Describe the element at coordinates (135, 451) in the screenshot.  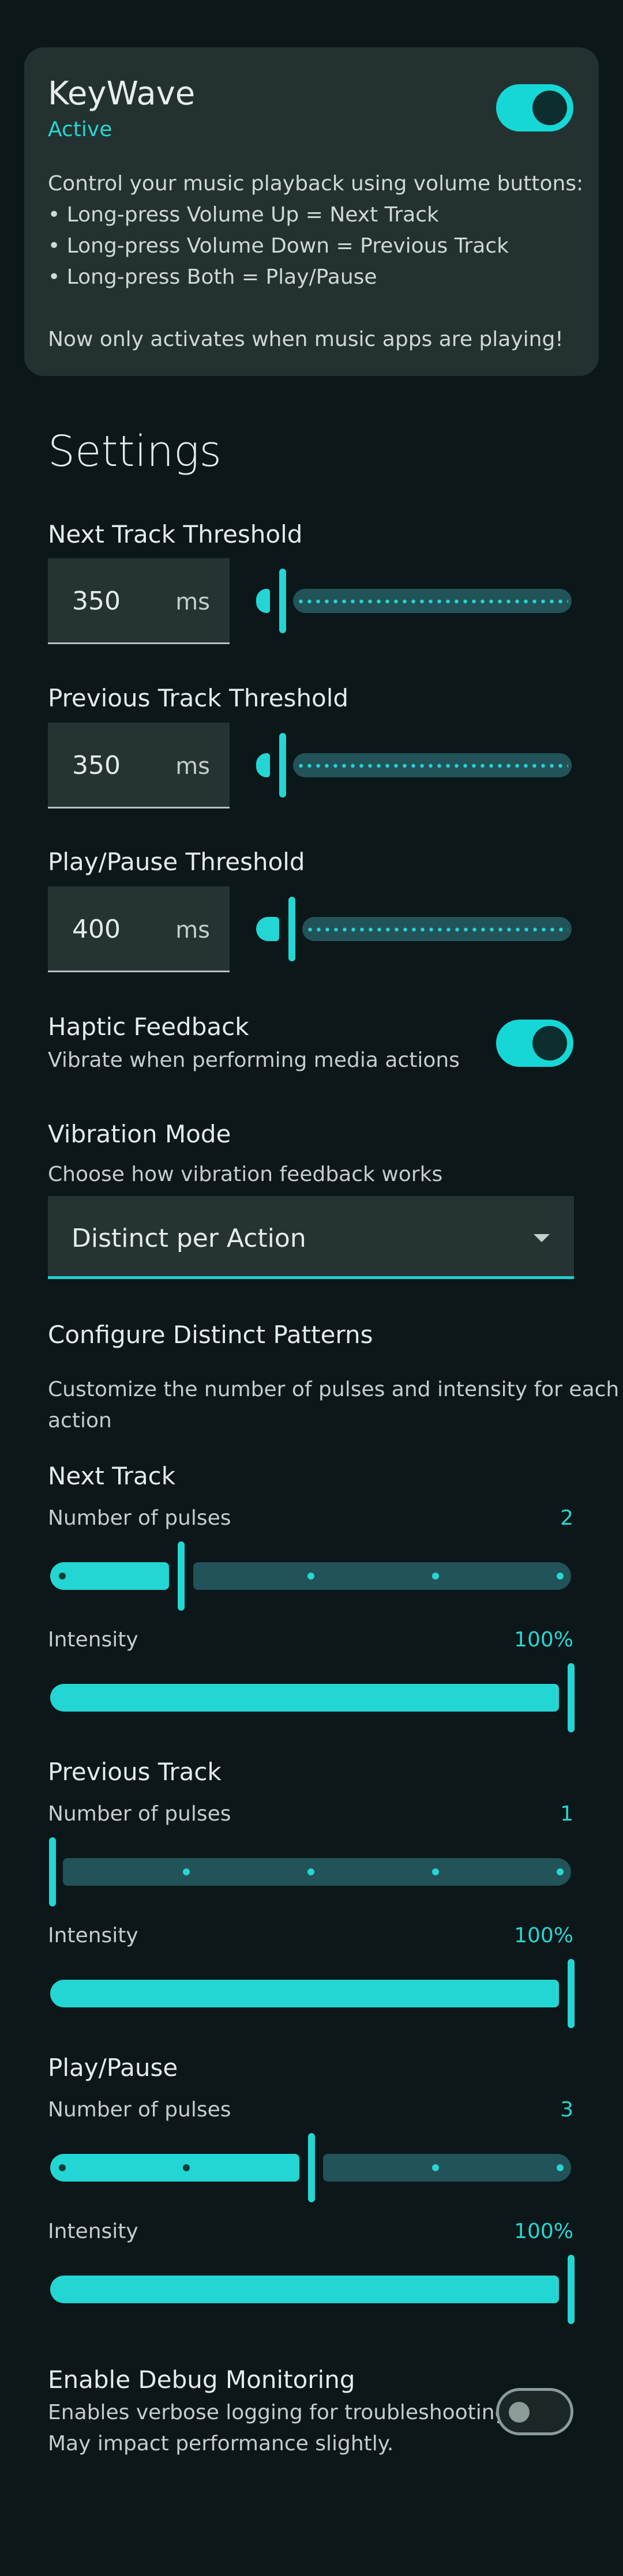
I see `settings-heading: Settings` at that location.